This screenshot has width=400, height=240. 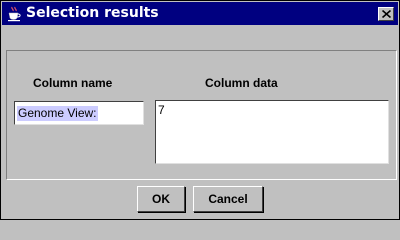 I want to click on column-data-label: Column data, so click(x=241, y=83).